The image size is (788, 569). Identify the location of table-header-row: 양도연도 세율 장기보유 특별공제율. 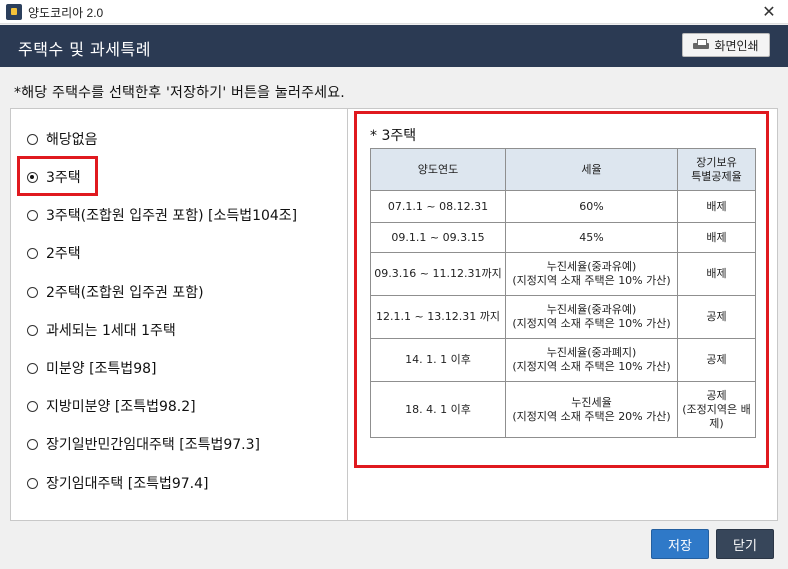
(563, 169).